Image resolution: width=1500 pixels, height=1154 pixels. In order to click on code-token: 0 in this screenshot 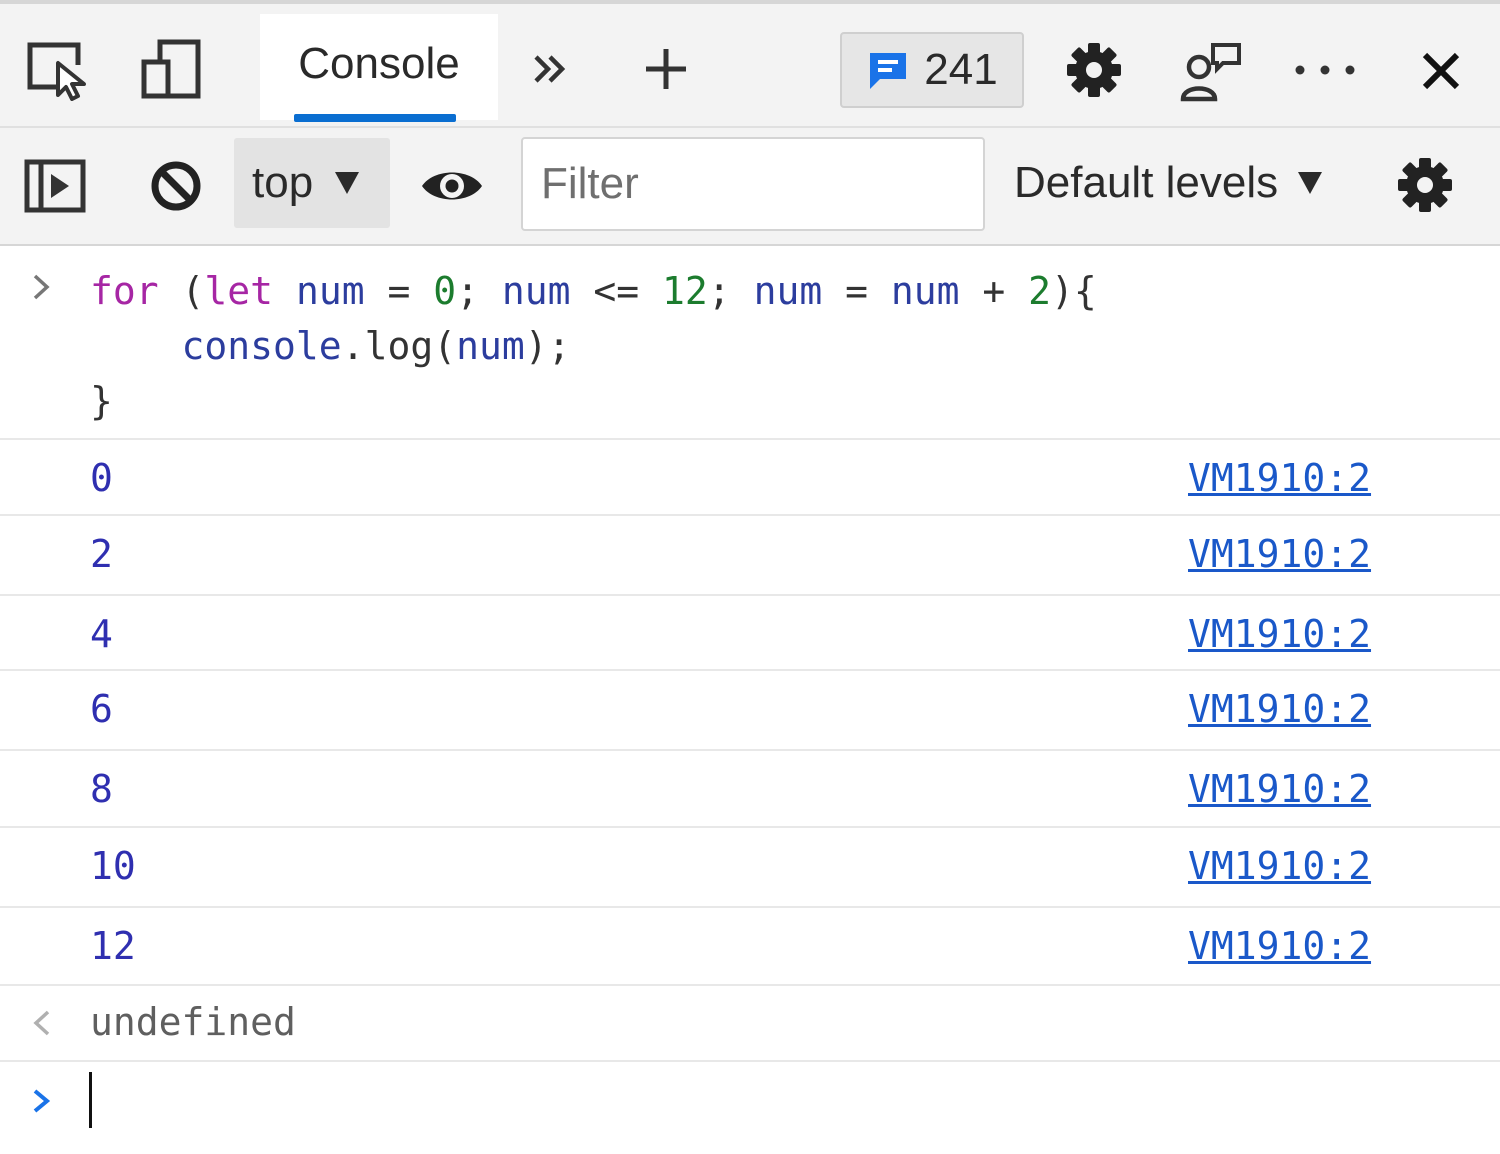, I will do `click(445, 291)`.